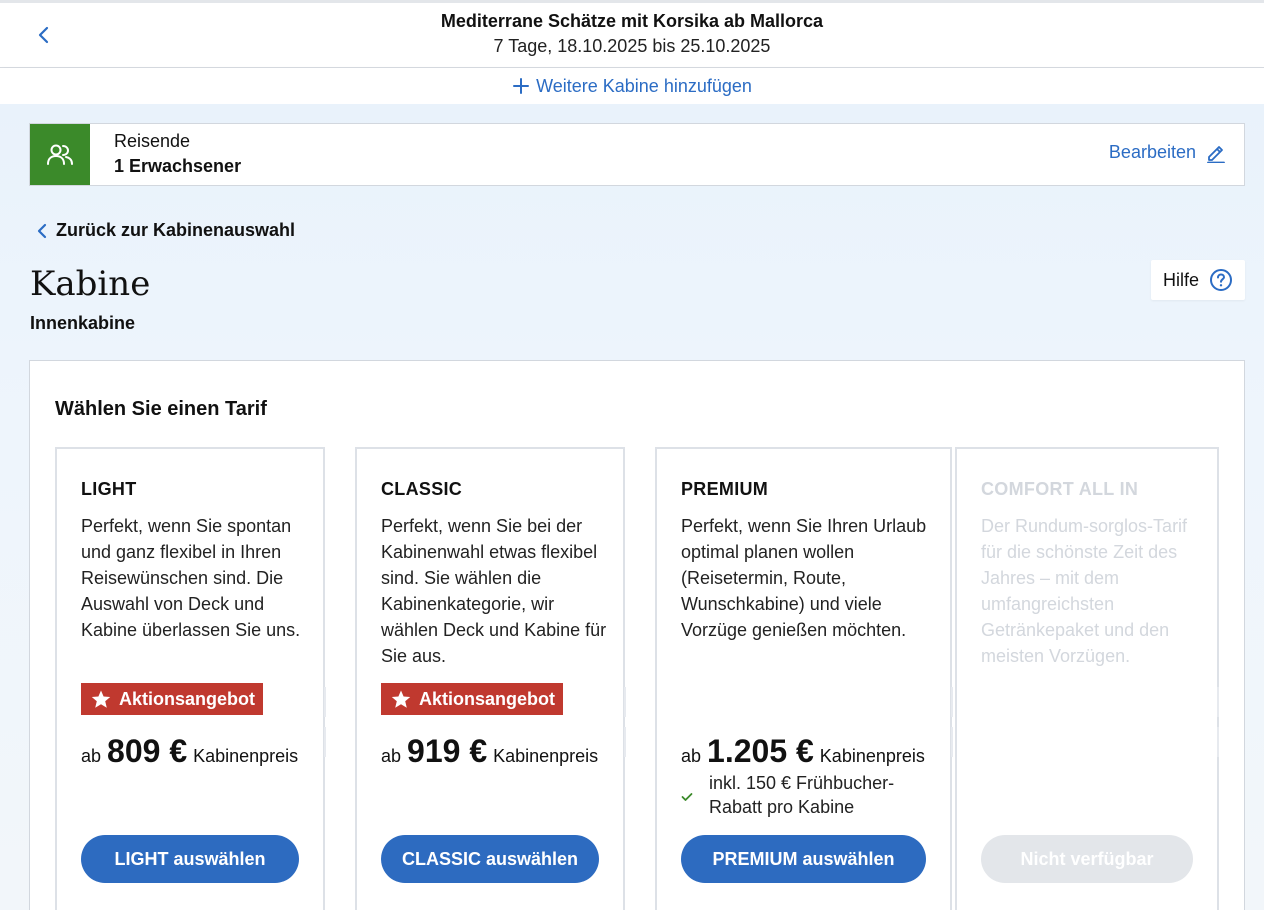  I want to click on help-label: Hilfe, so click(1180, 279).